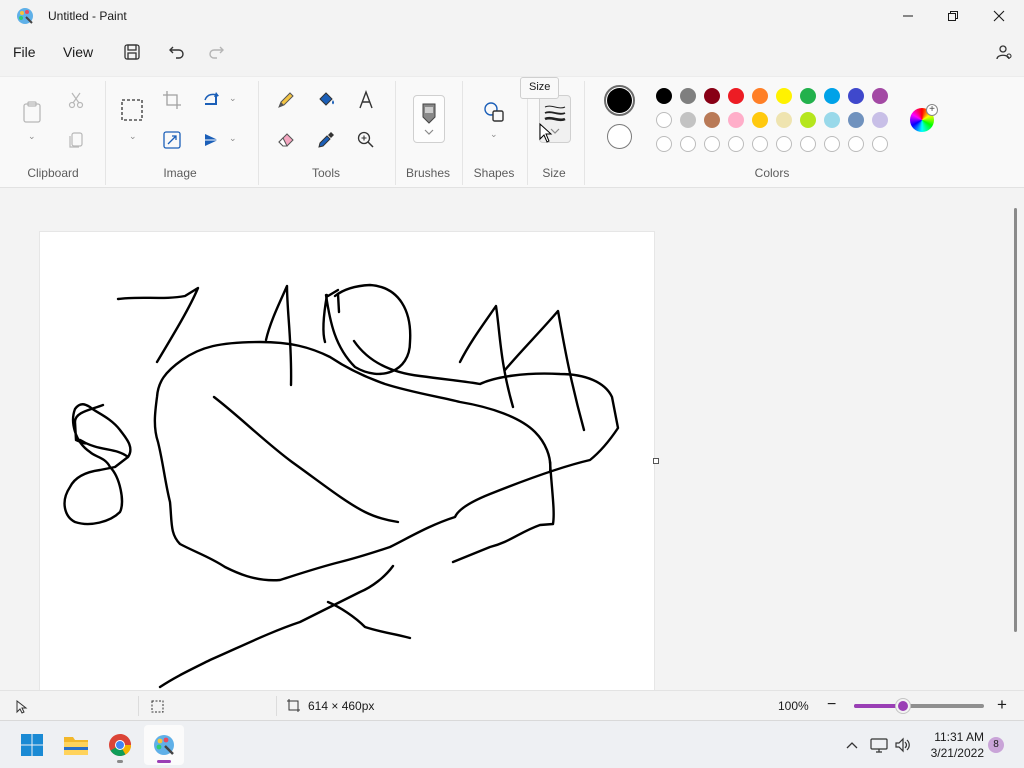 This screenshot has width=1024, height=768. I want to click on paste-dropdown-icon: ⌄, so click(32, 136).